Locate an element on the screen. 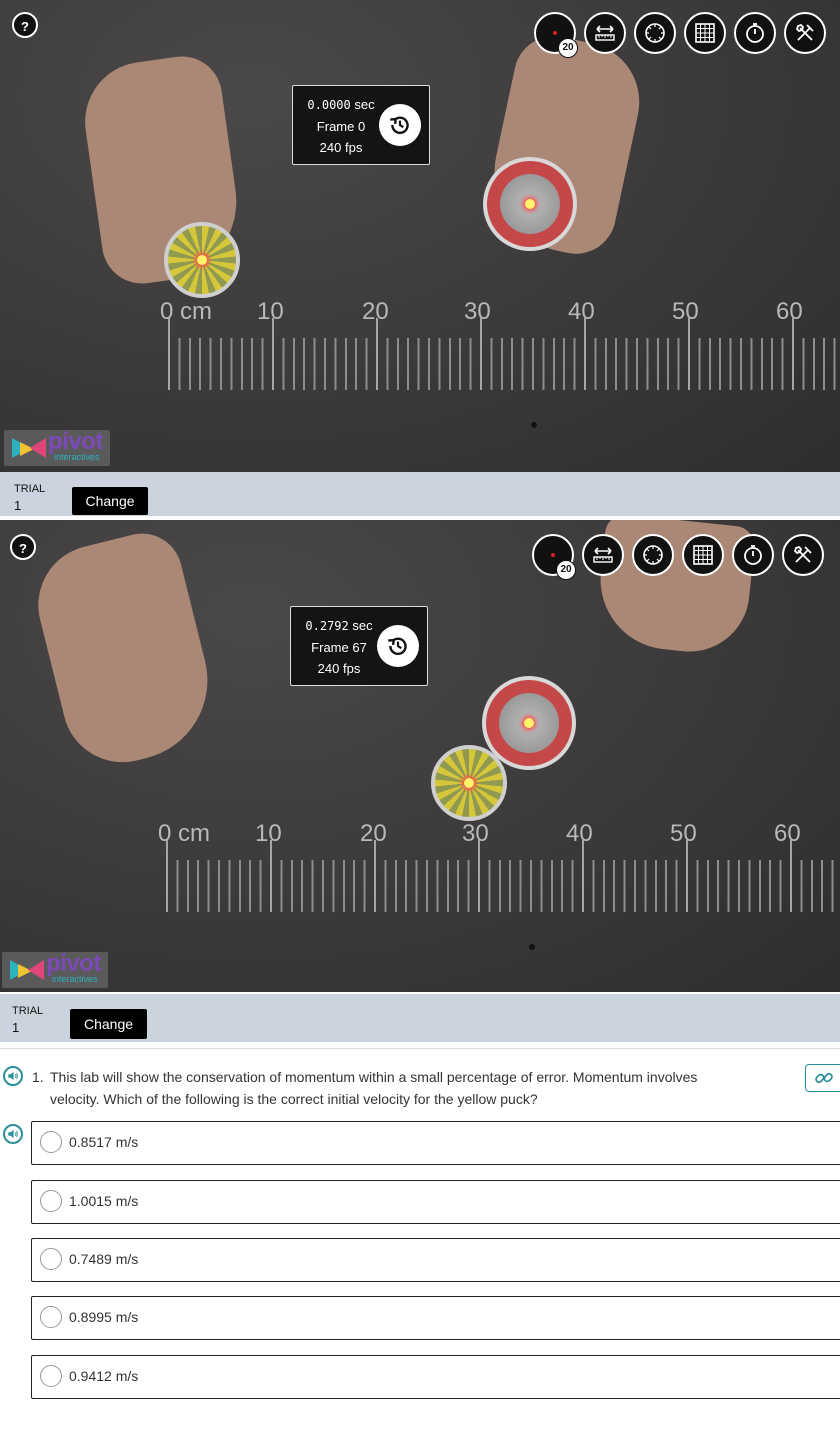 Image resolution: width=840 pixels, height=1430 pixels. frame-label: Frame 67 is located at coordinates (339, 647).